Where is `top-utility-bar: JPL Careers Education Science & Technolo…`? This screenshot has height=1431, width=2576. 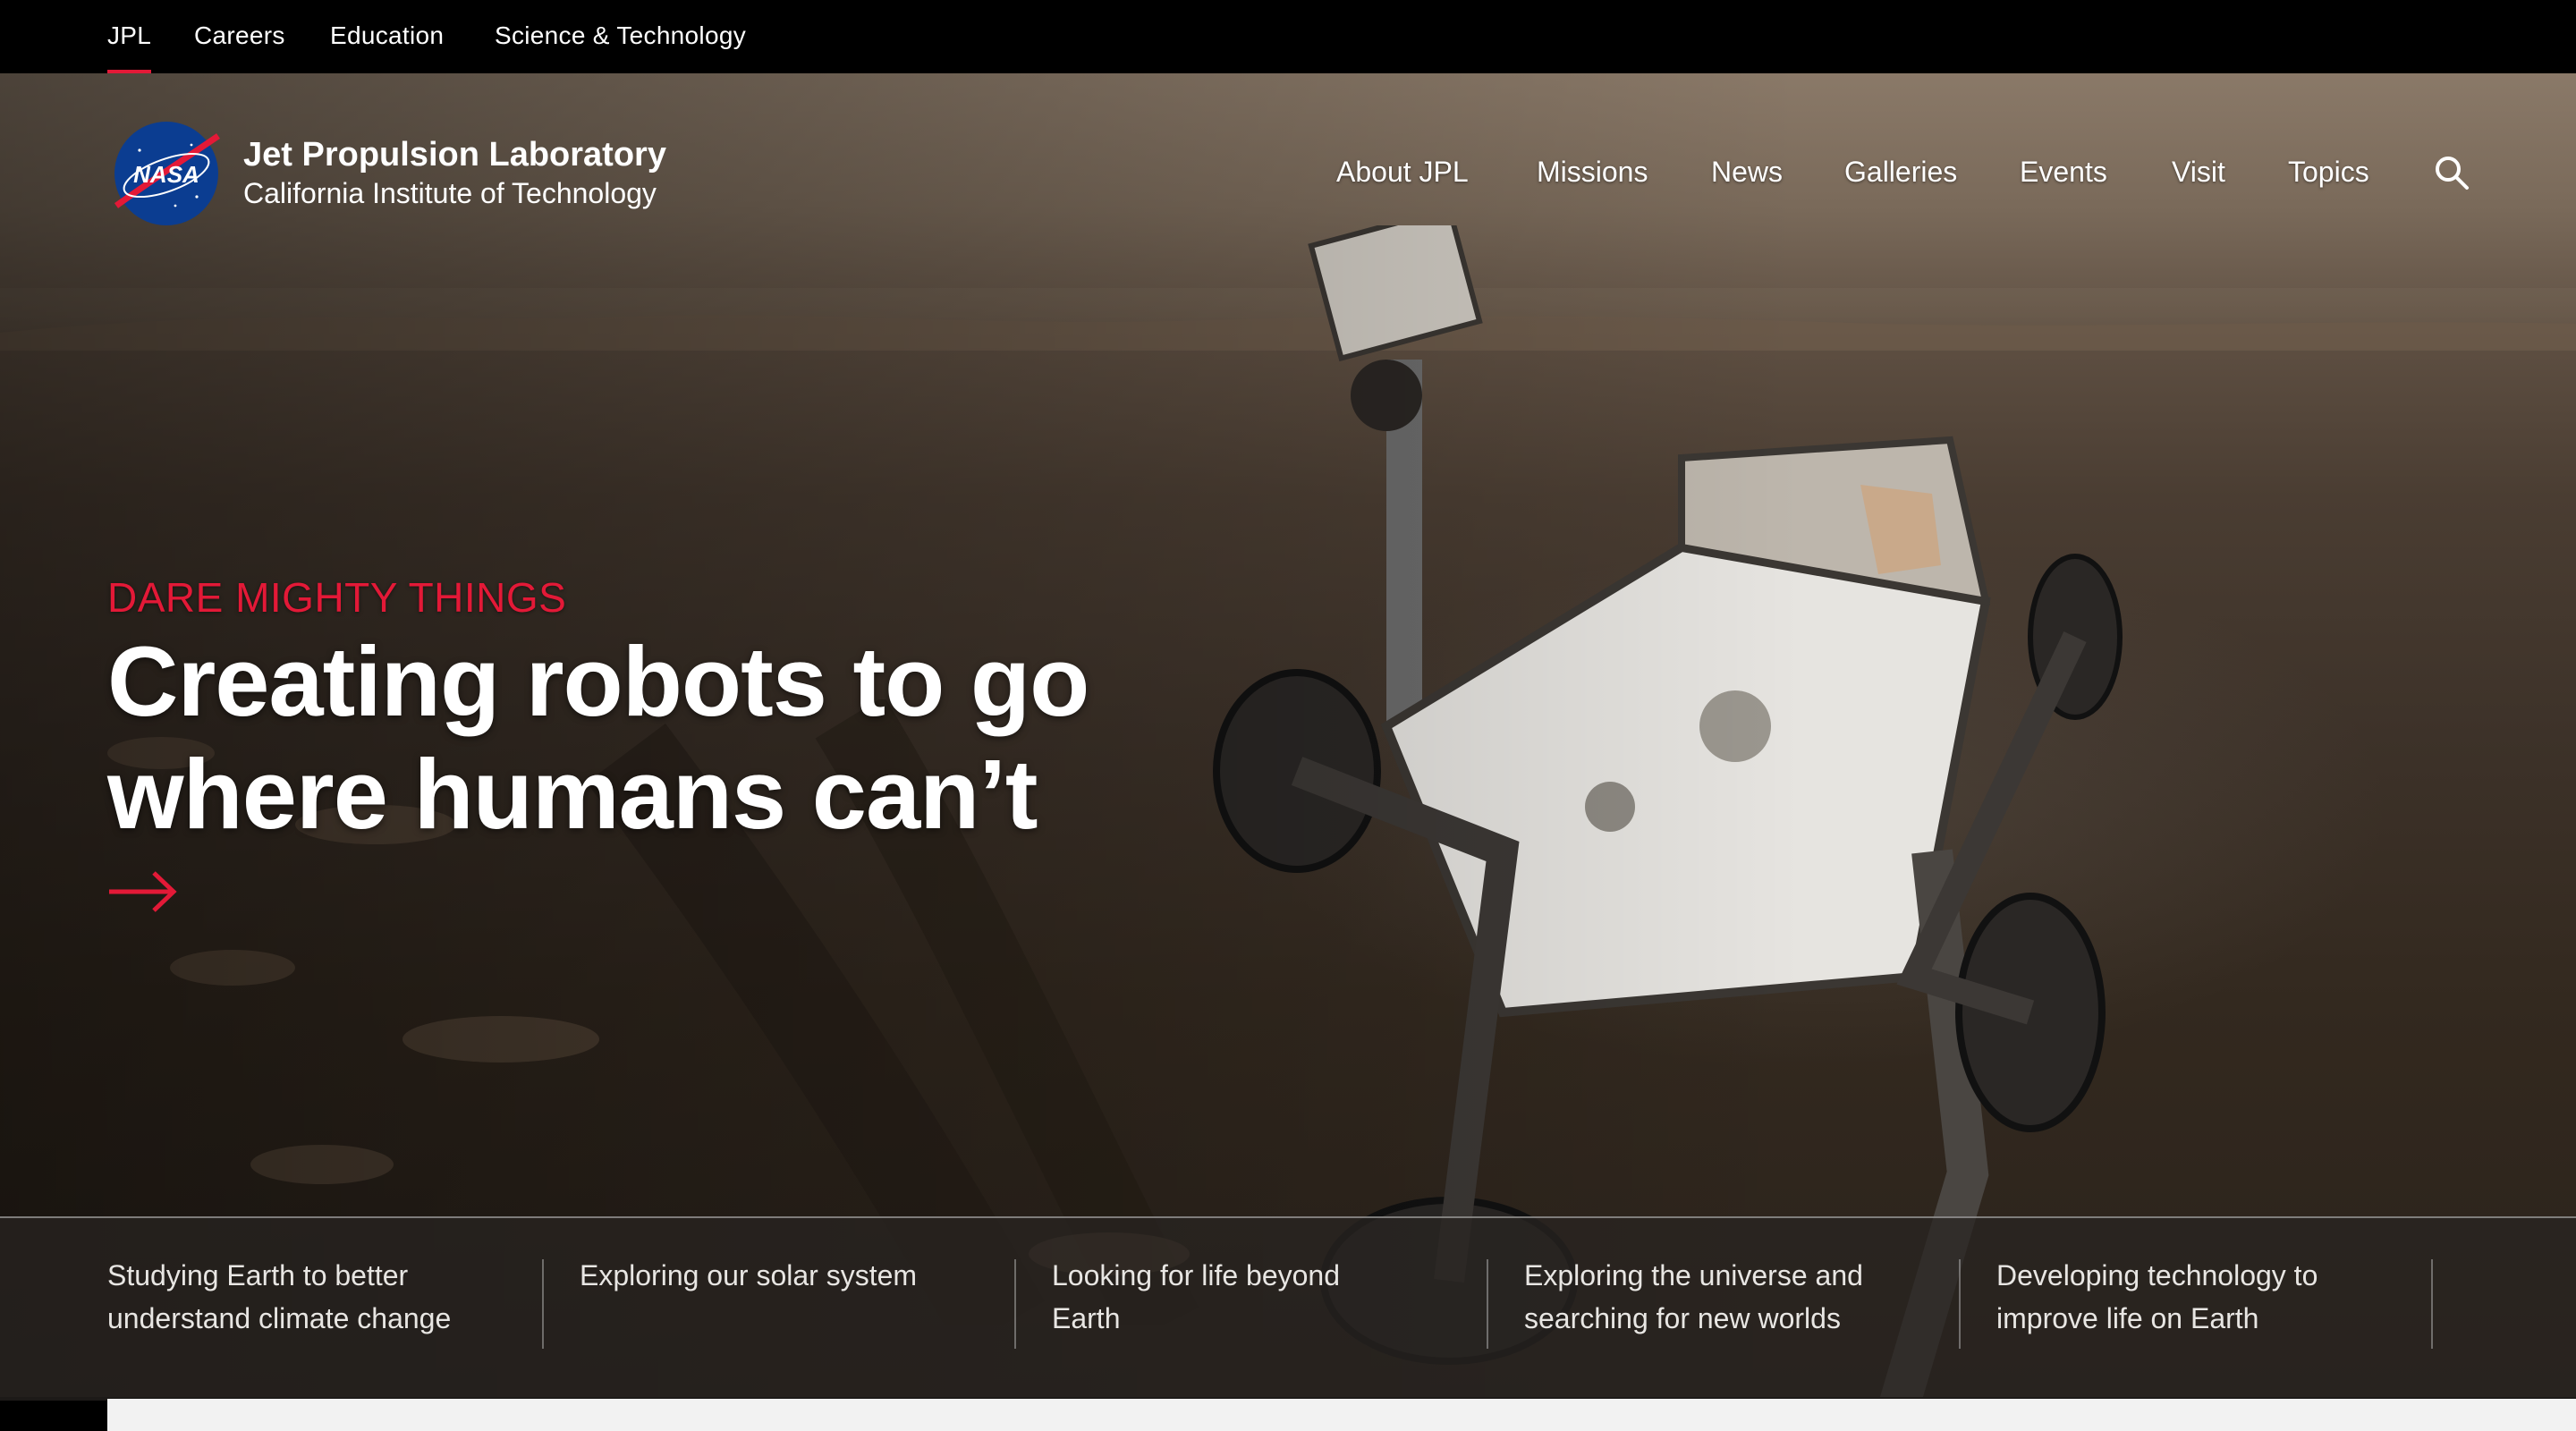 top-utility-bar: JPL Careers Education Science & Technolo… is located at coordinates (1288, 36).